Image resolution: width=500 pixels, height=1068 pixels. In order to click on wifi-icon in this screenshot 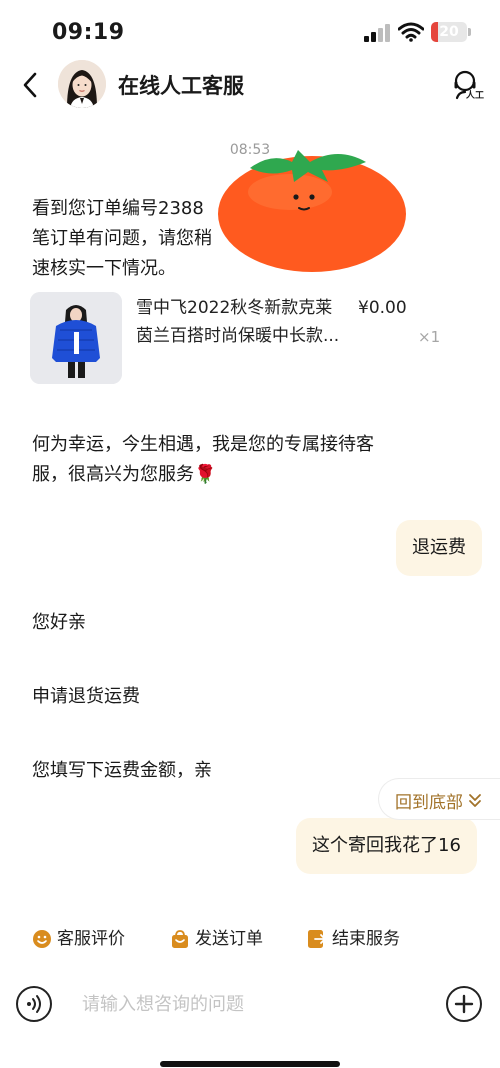, I will do `click(411, 32)`.